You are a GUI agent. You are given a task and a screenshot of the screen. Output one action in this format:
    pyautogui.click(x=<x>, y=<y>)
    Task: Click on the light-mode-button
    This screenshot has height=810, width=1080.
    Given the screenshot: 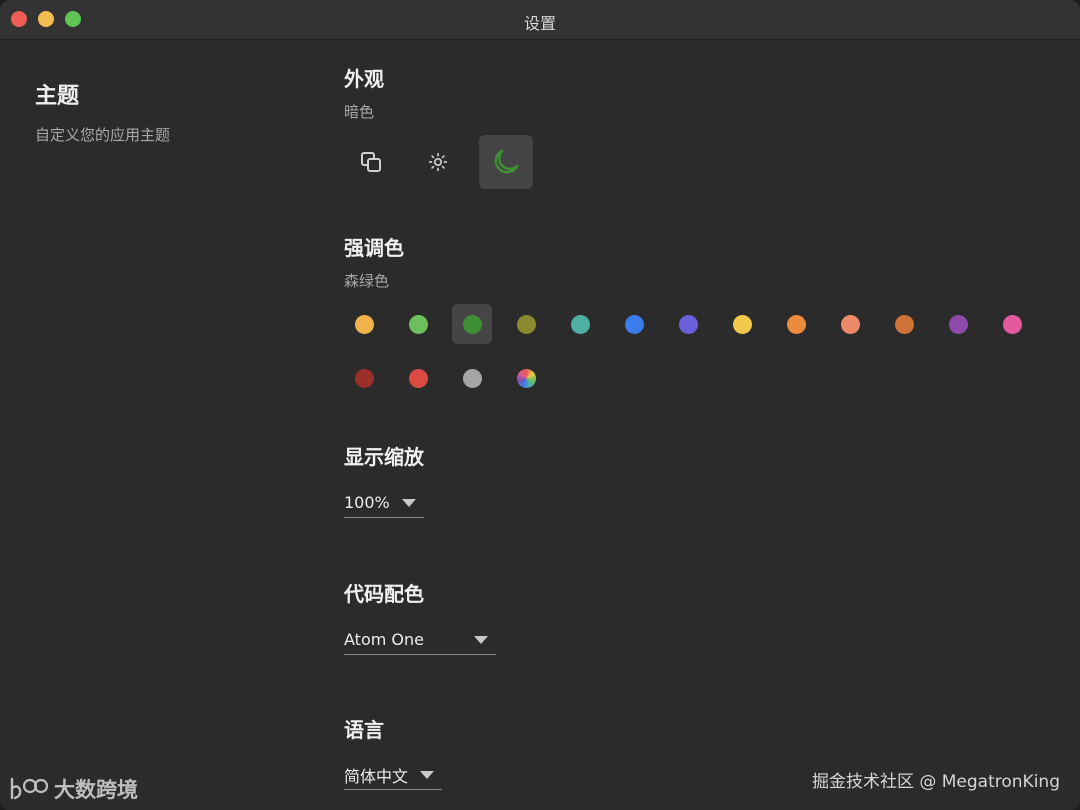 What is the action you would take?
    pyautogui.click(x=438, y=162)
    